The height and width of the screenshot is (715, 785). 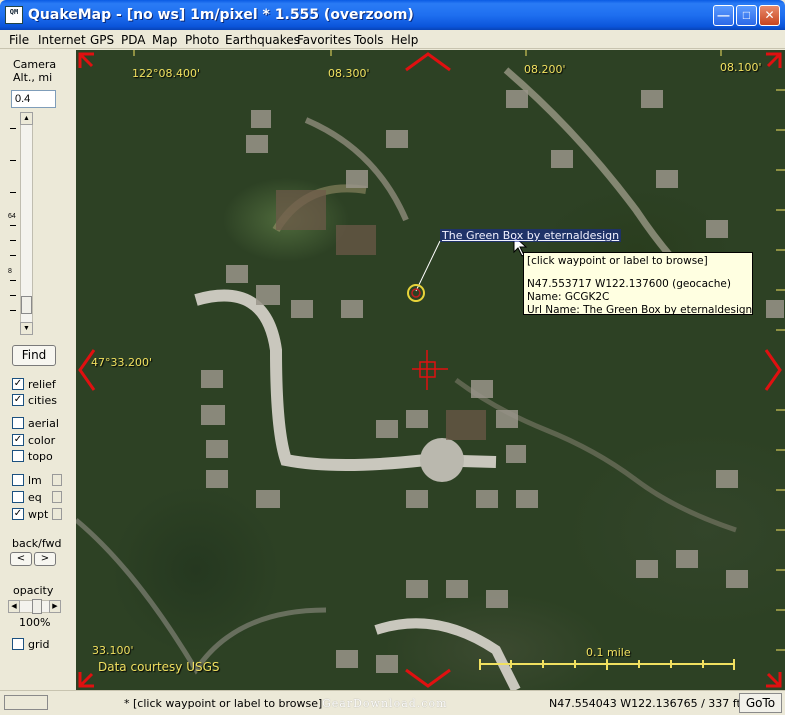 I want to click on find-button: Find, so click(x=34, y=355).